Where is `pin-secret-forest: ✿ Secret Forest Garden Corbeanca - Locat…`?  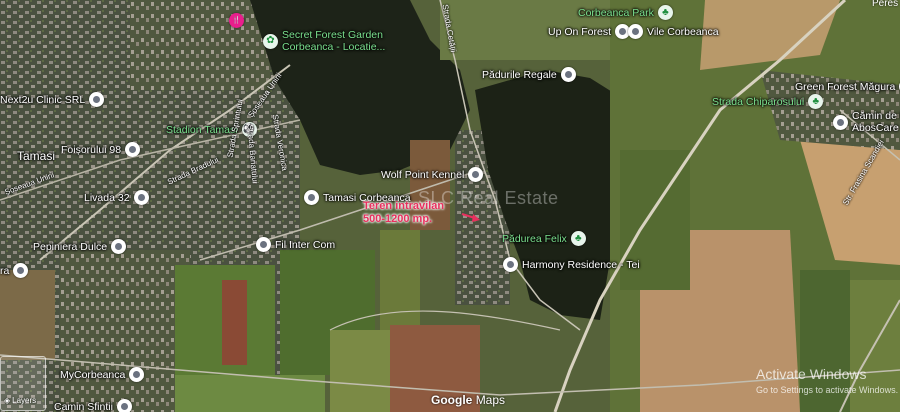 pin-secret-forest: ✿ Secret Forest Garden Corbeanca - Locat… is located at coordinates (324, 41).